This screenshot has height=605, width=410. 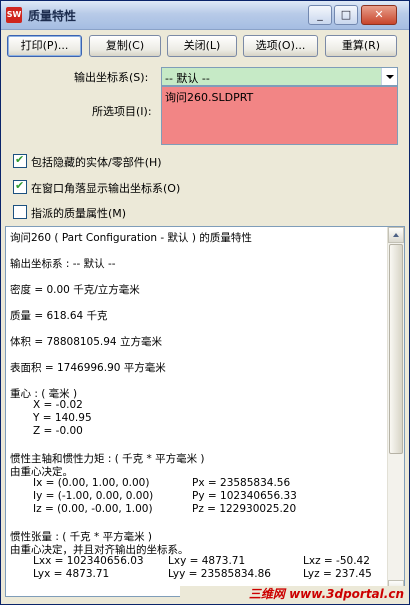 What do you see at coordinates (88, 561) in the screenshot?
I see `lxx-line: Lxx = 102340656.03` at bounding box center [88, 561].